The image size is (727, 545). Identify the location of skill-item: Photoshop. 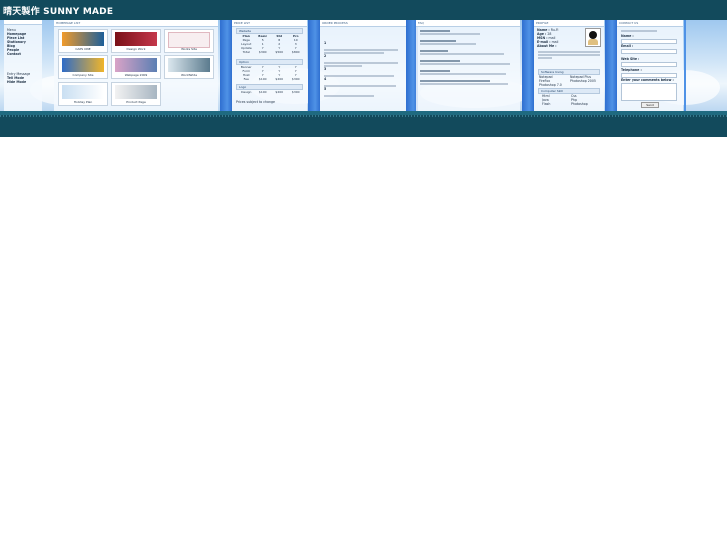
(579, 104).